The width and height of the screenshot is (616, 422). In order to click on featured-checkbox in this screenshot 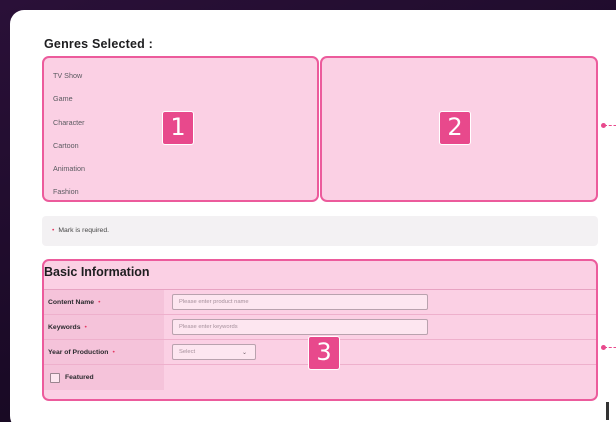, I will do `click(55, 377)`.